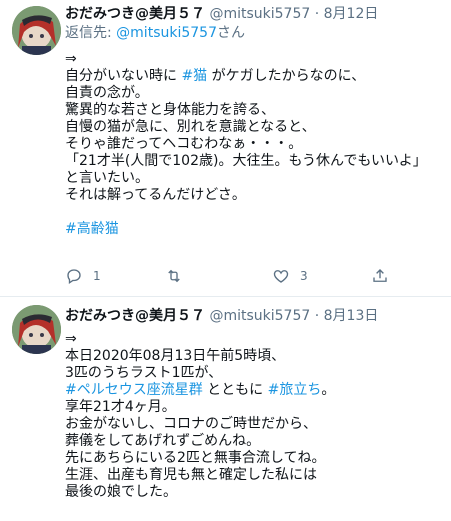 The width and height of the screenshot is (451, 521). I want to click on reply-context: 返信先: @mitsuki5757さん, so click(155, 33).